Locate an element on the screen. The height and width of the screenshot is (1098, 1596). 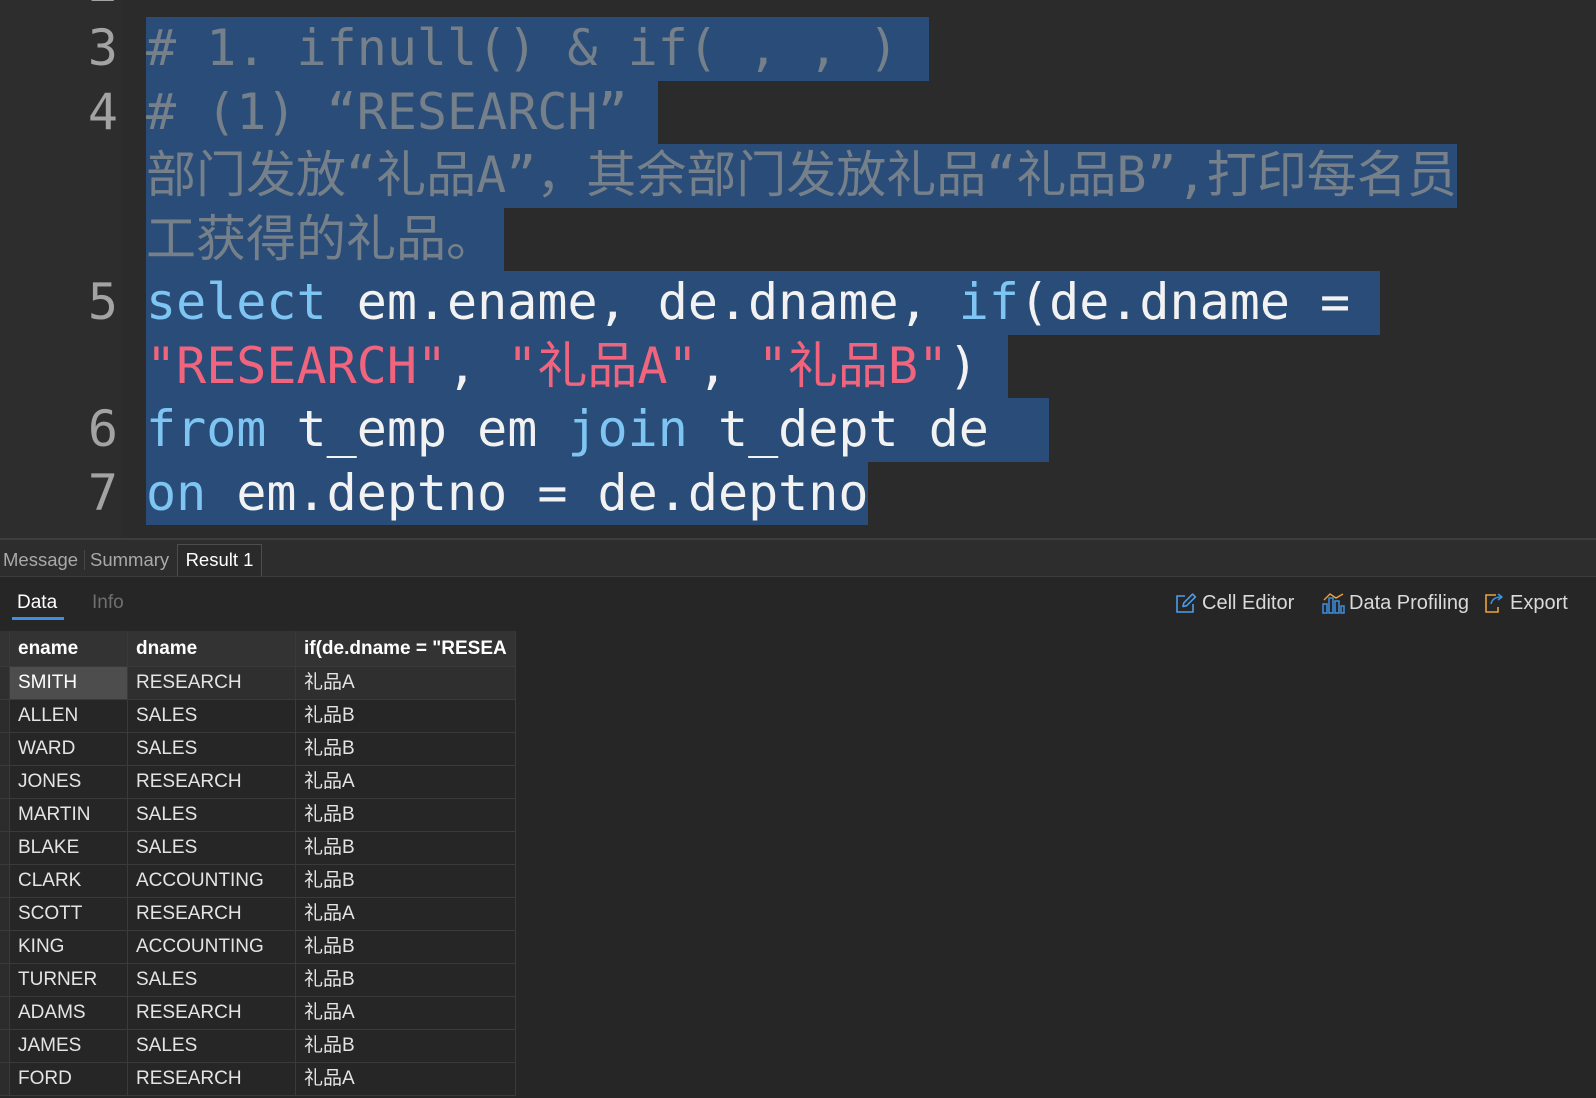
string-literal: "RESEARCH" is located at coordinates (297, 365).